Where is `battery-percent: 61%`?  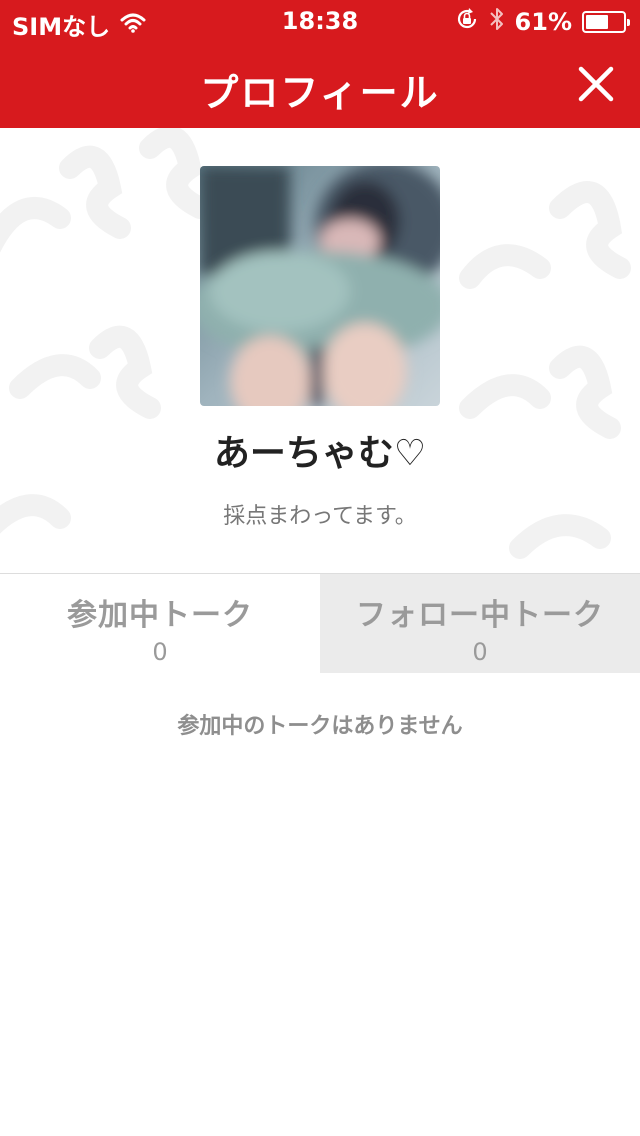 battery-percent: 61% is located at coordinates (543, 22).